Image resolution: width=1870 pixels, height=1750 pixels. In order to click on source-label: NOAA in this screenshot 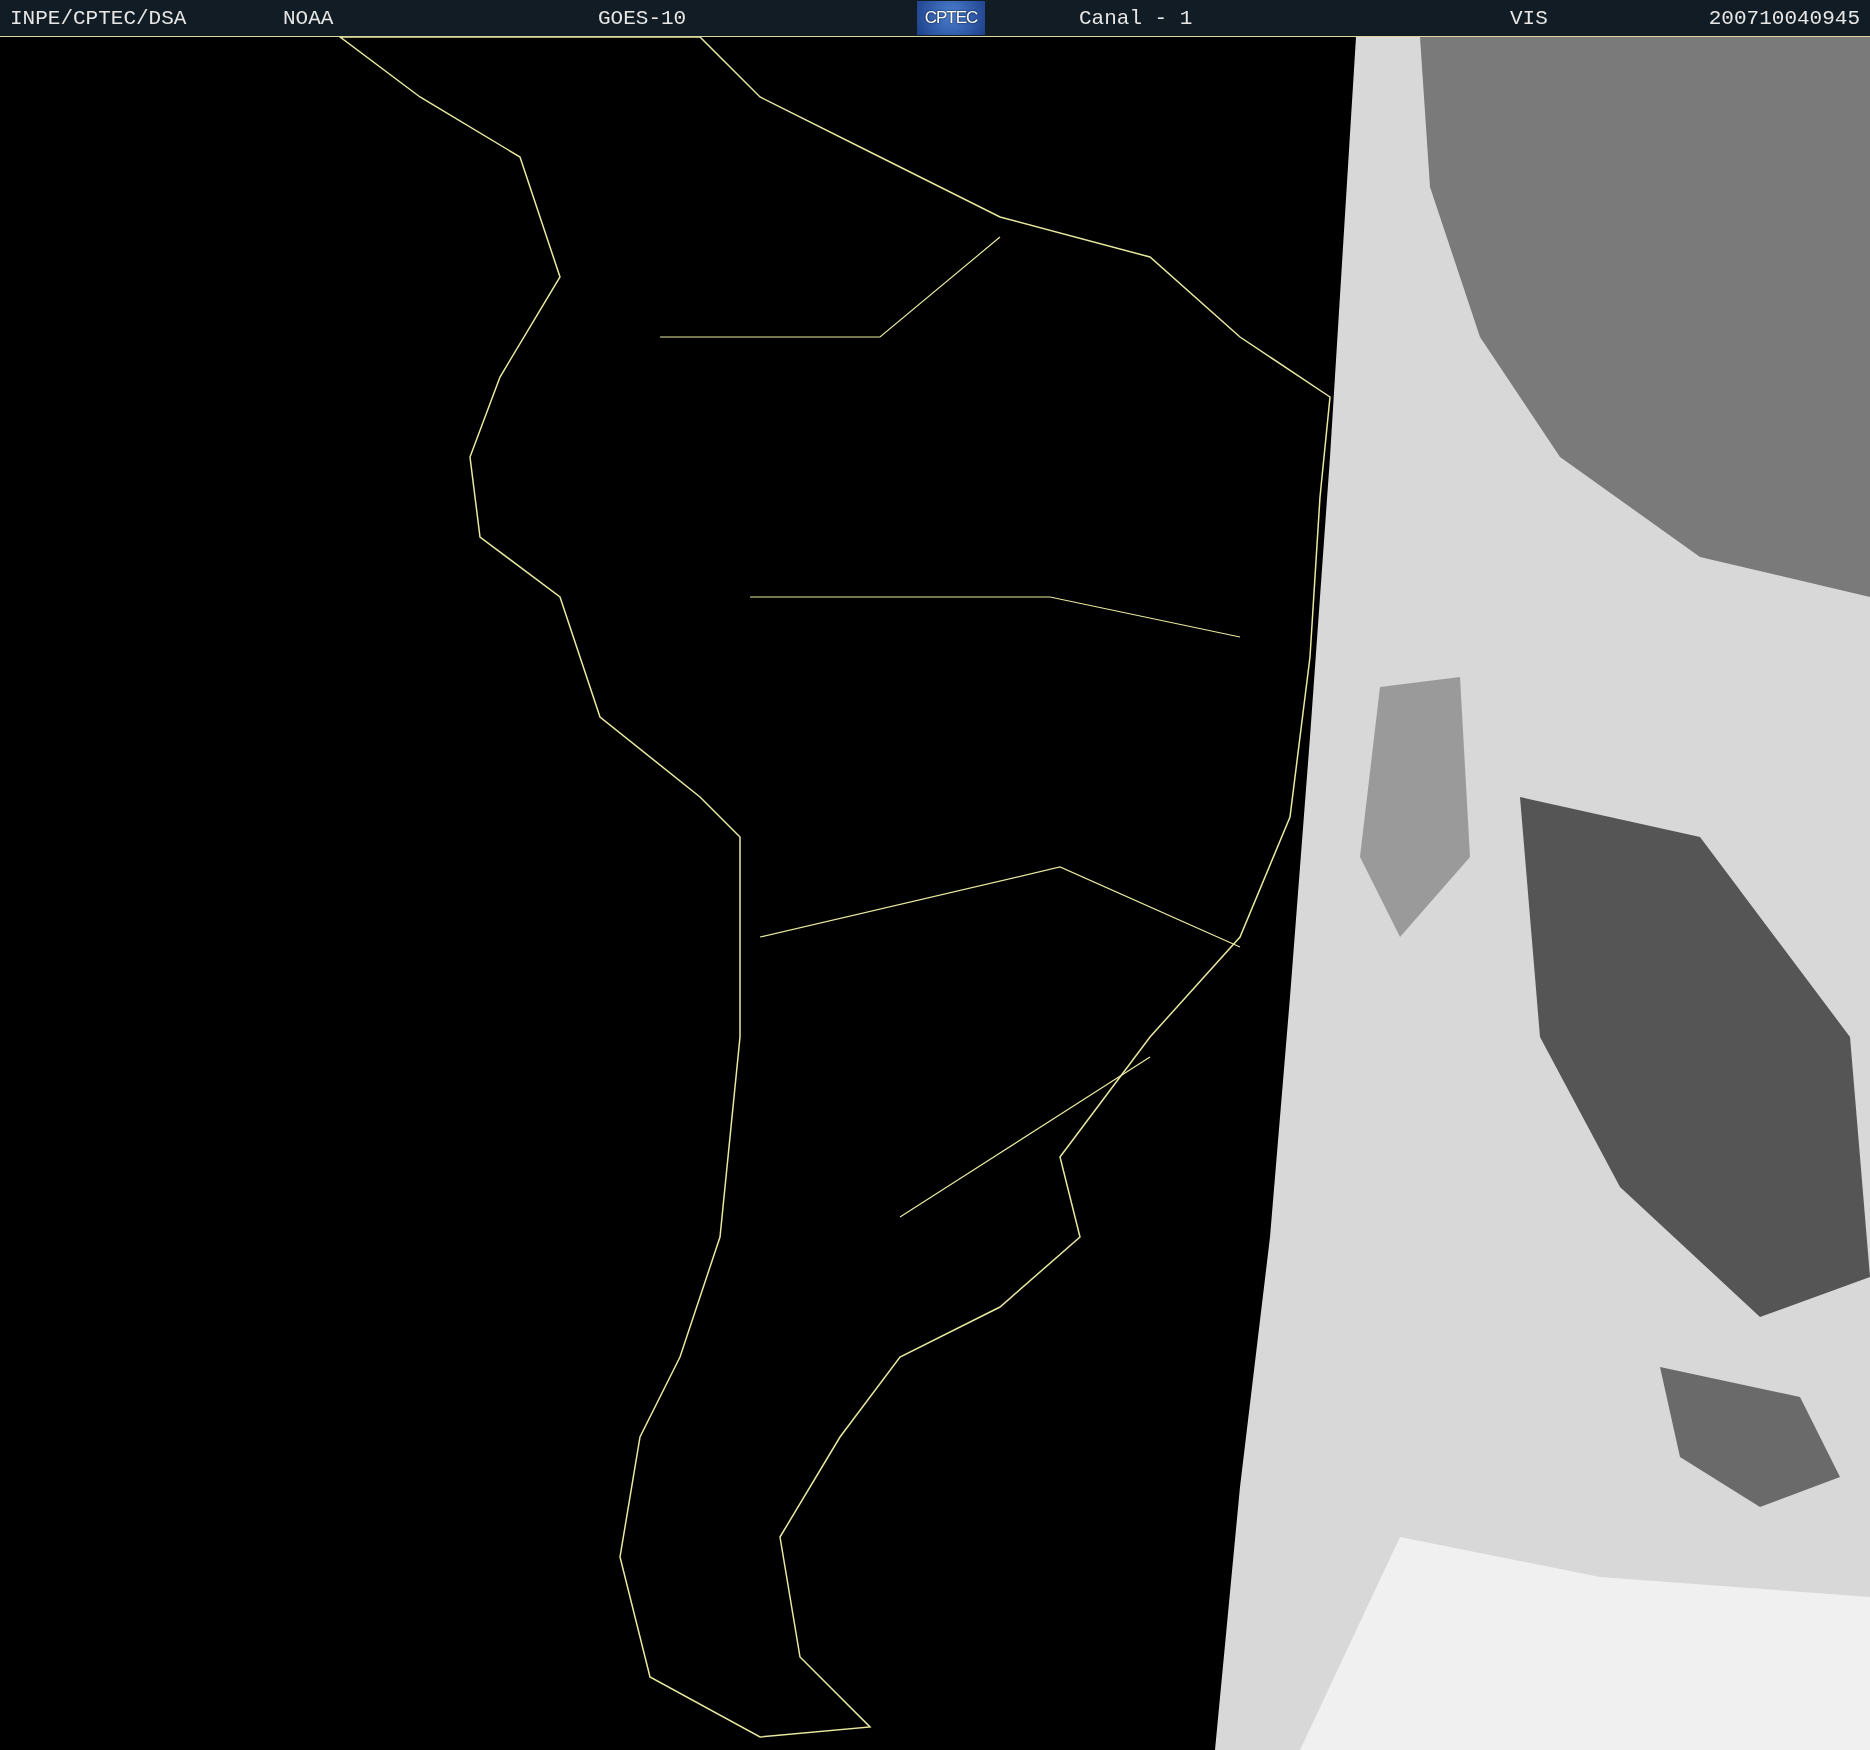, I will do `click(309, 18)`.